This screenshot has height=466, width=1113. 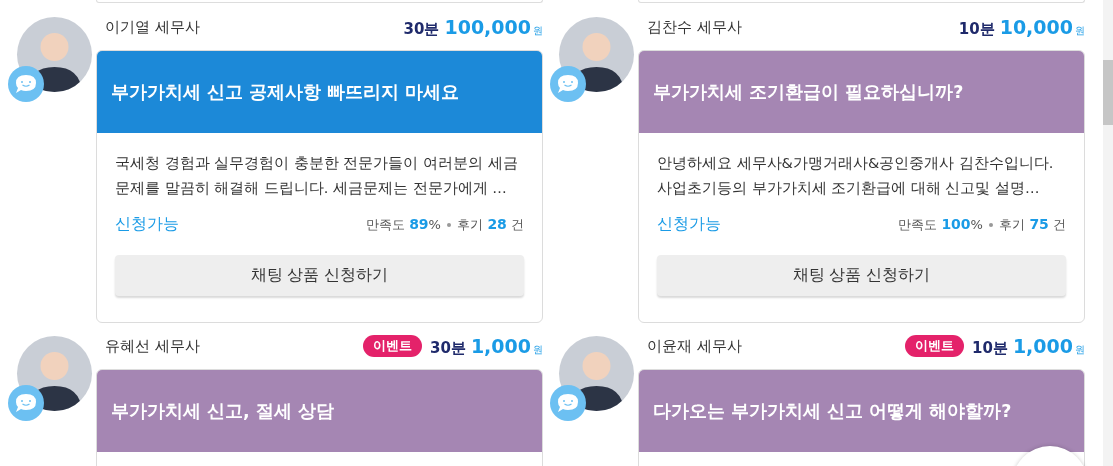 What do you see at coordinates (222, 411) in the screenshot?
I see `product-title: 부가가치세 신고, 절세 상담` at bounding box center [222, 411].